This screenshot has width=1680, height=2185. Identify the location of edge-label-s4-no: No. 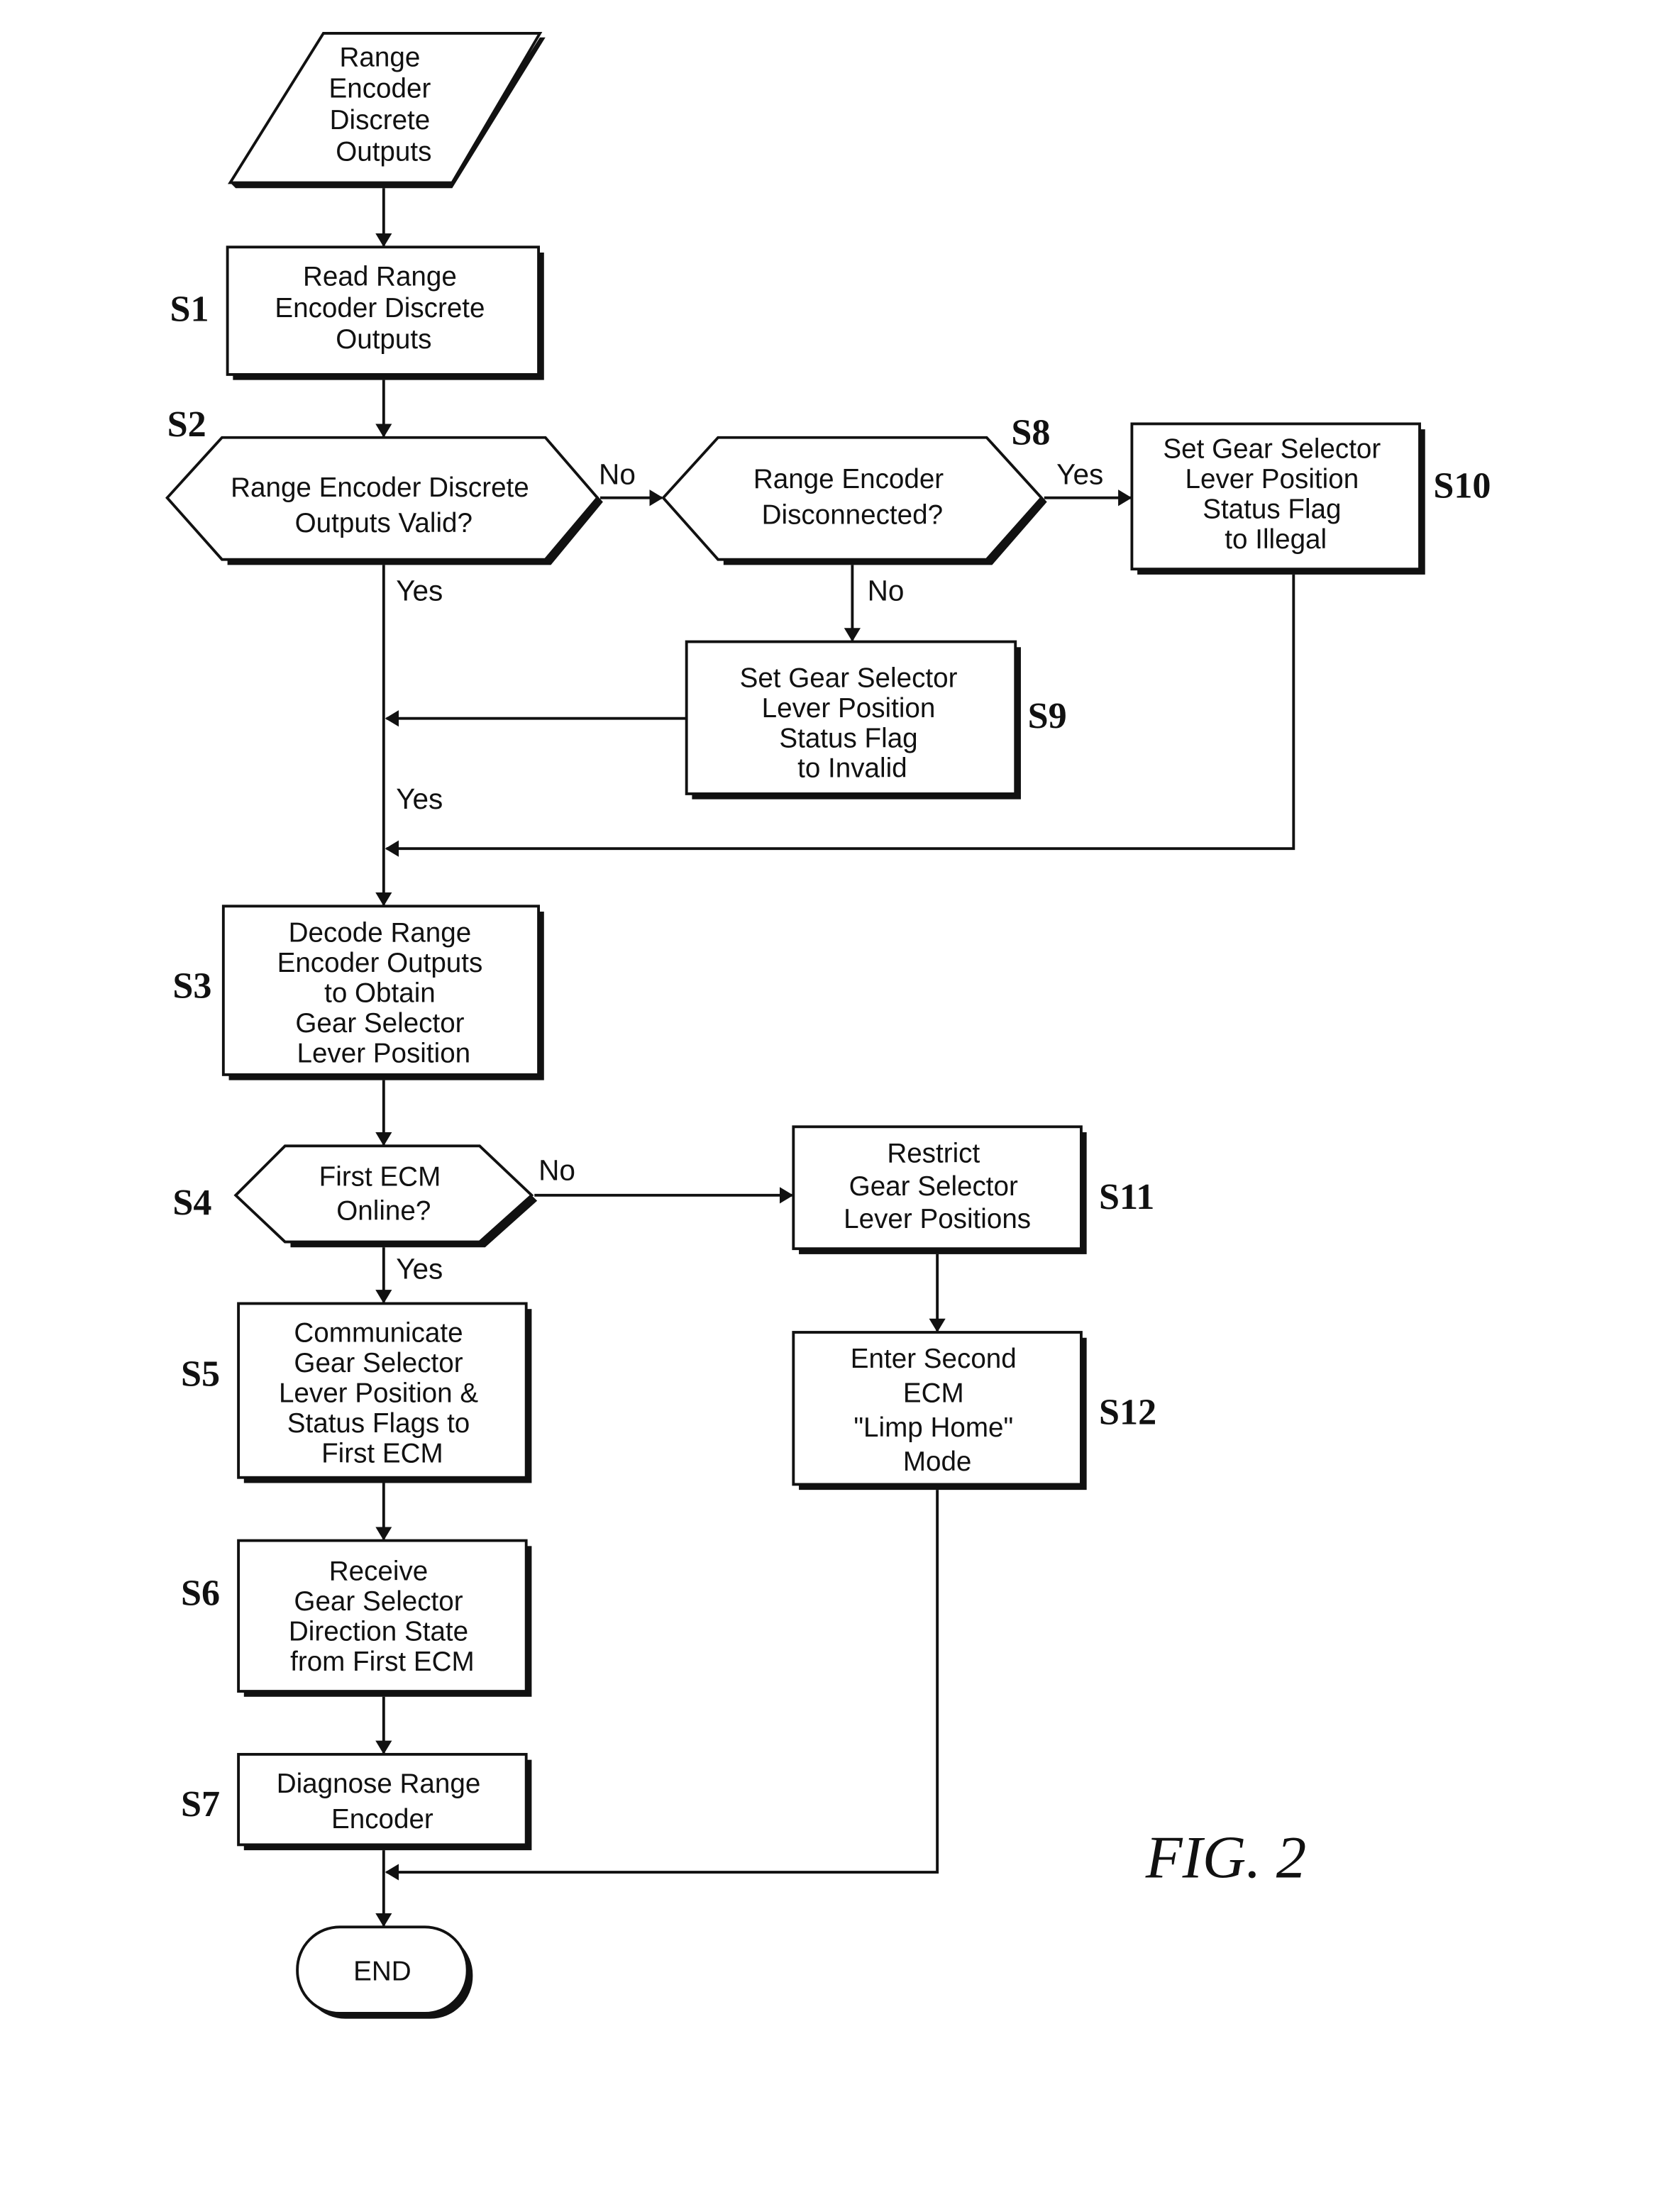
(556, 1170).